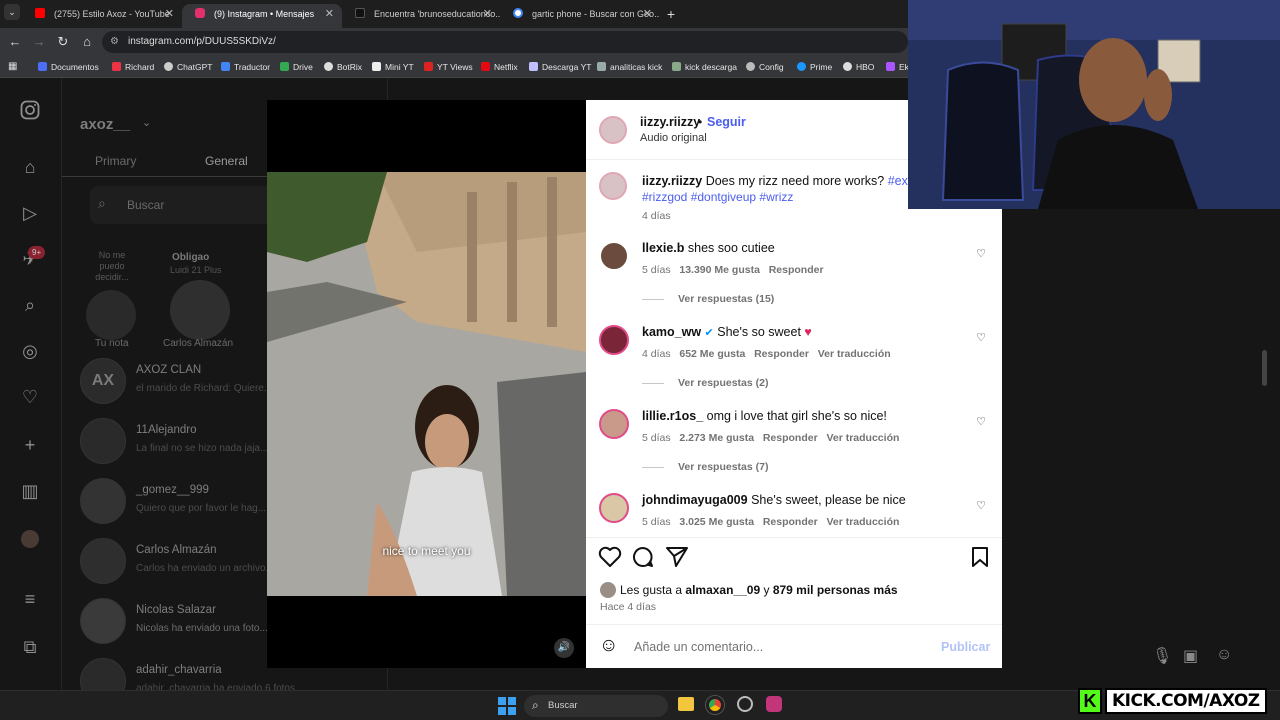 The image size is (1280, 720). Describe the element at coordinates (393, 67) in the screenshot. I see `bookmark-mini-yt: Mini YT` at that location.